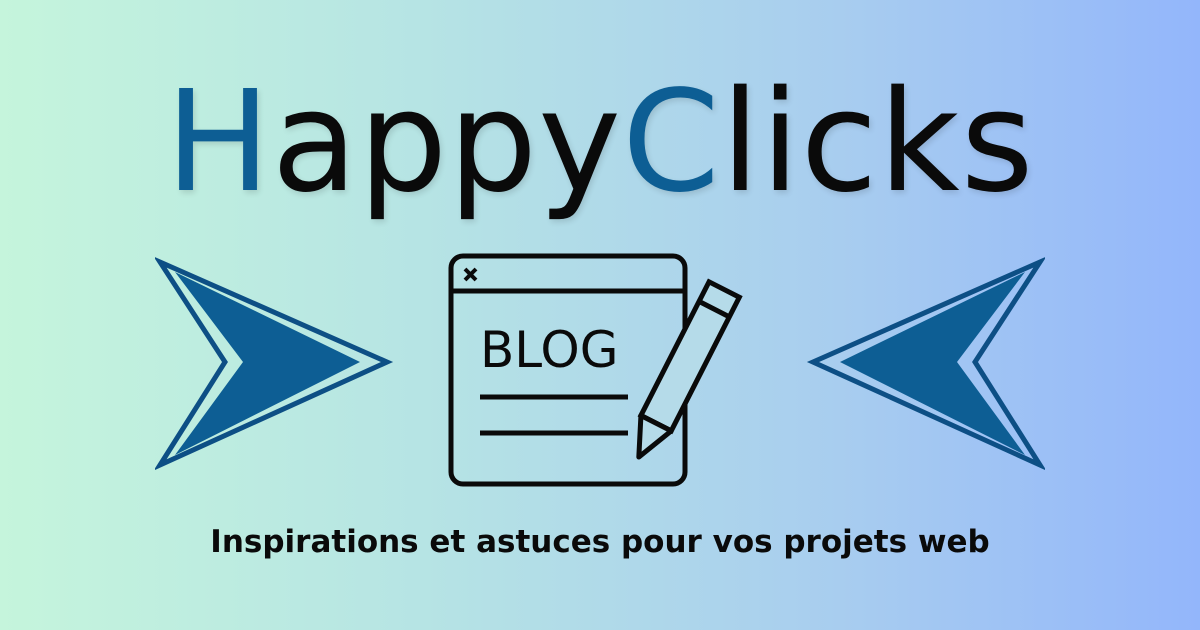  I want to click on blog-pencil-icon: BLOG, so click(595, 370).